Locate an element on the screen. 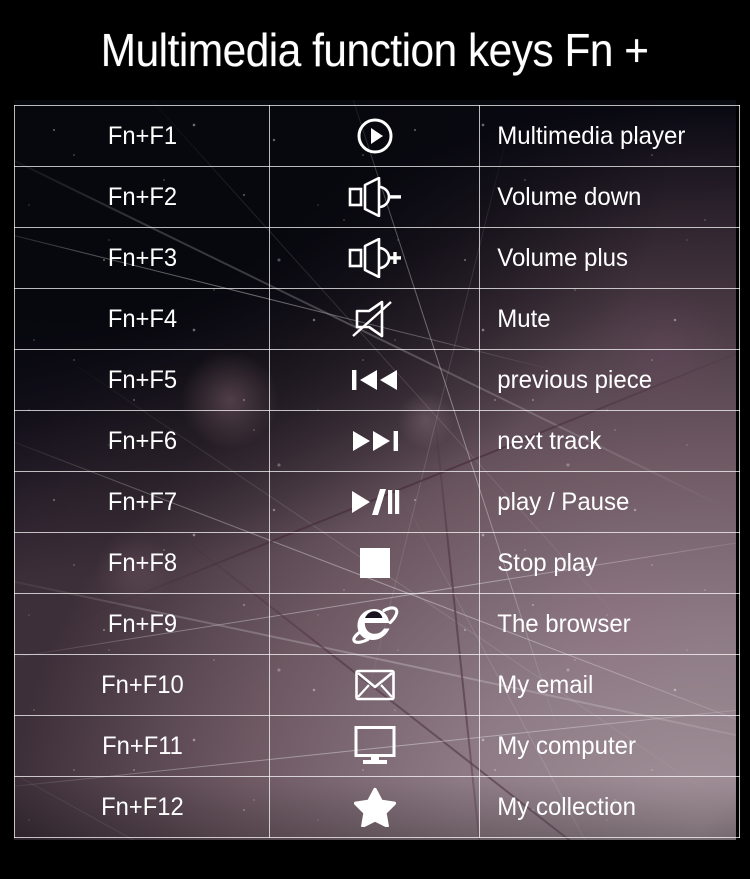 The height and width of the screenshot is (879, 750). description-label: My email is located at coordinates (545, 685).